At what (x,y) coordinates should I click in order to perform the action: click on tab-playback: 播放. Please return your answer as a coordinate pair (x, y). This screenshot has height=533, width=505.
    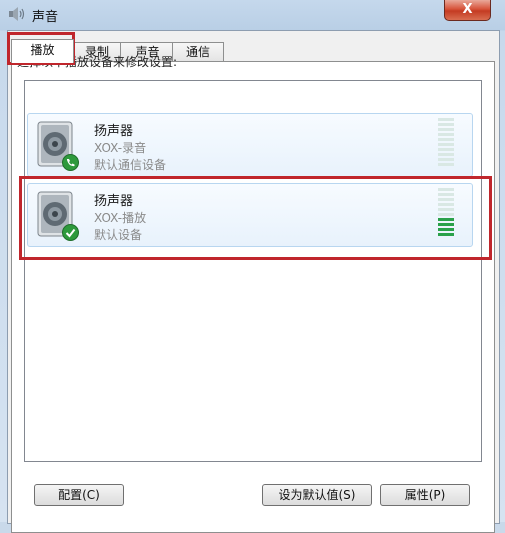
    Looking at the image, I should click on (42, 51).